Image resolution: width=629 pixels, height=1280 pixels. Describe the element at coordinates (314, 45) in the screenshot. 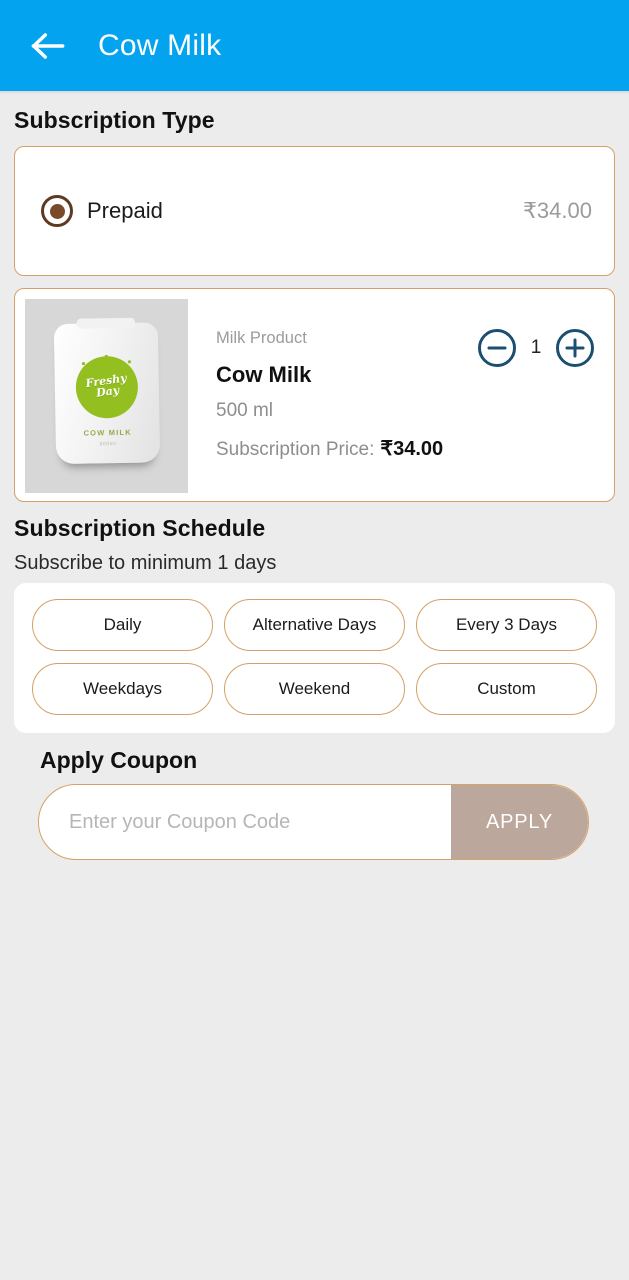

I see `app-header: Cow Milk` at that location.